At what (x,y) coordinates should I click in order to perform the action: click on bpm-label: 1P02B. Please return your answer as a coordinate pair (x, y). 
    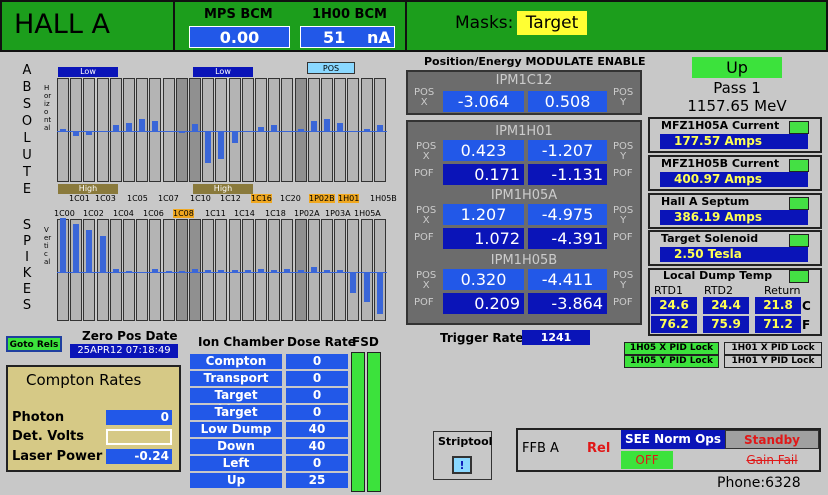
    Looking at the image, I should click on (322, 198).